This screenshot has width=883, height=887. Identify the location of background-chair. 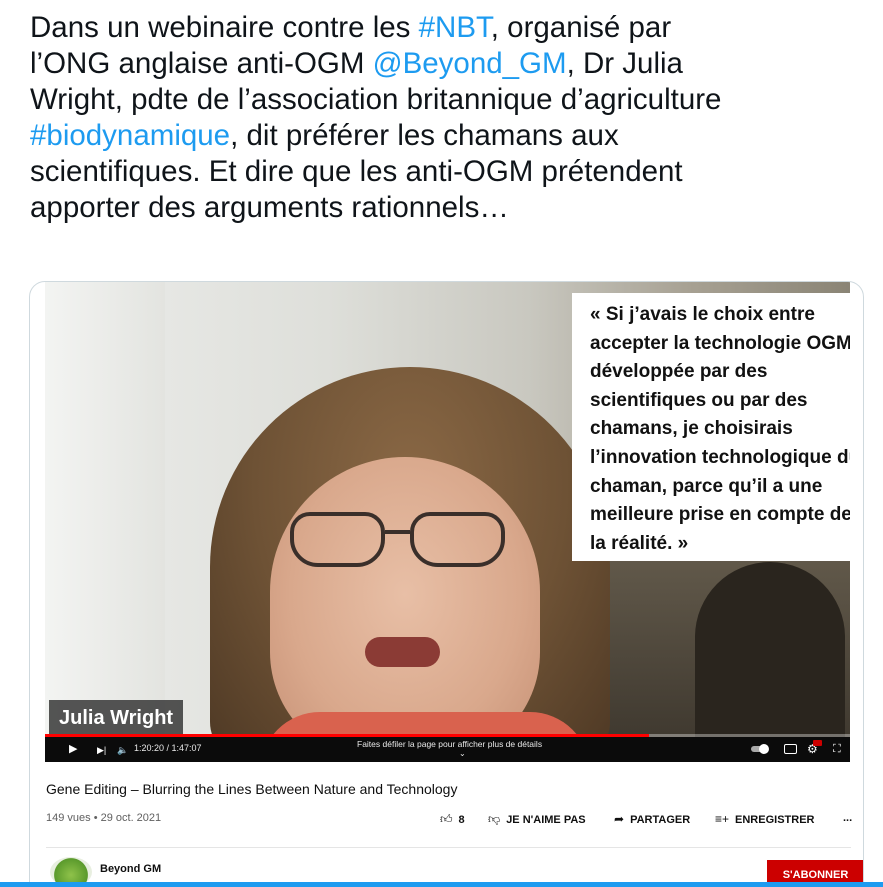
(770, 662).